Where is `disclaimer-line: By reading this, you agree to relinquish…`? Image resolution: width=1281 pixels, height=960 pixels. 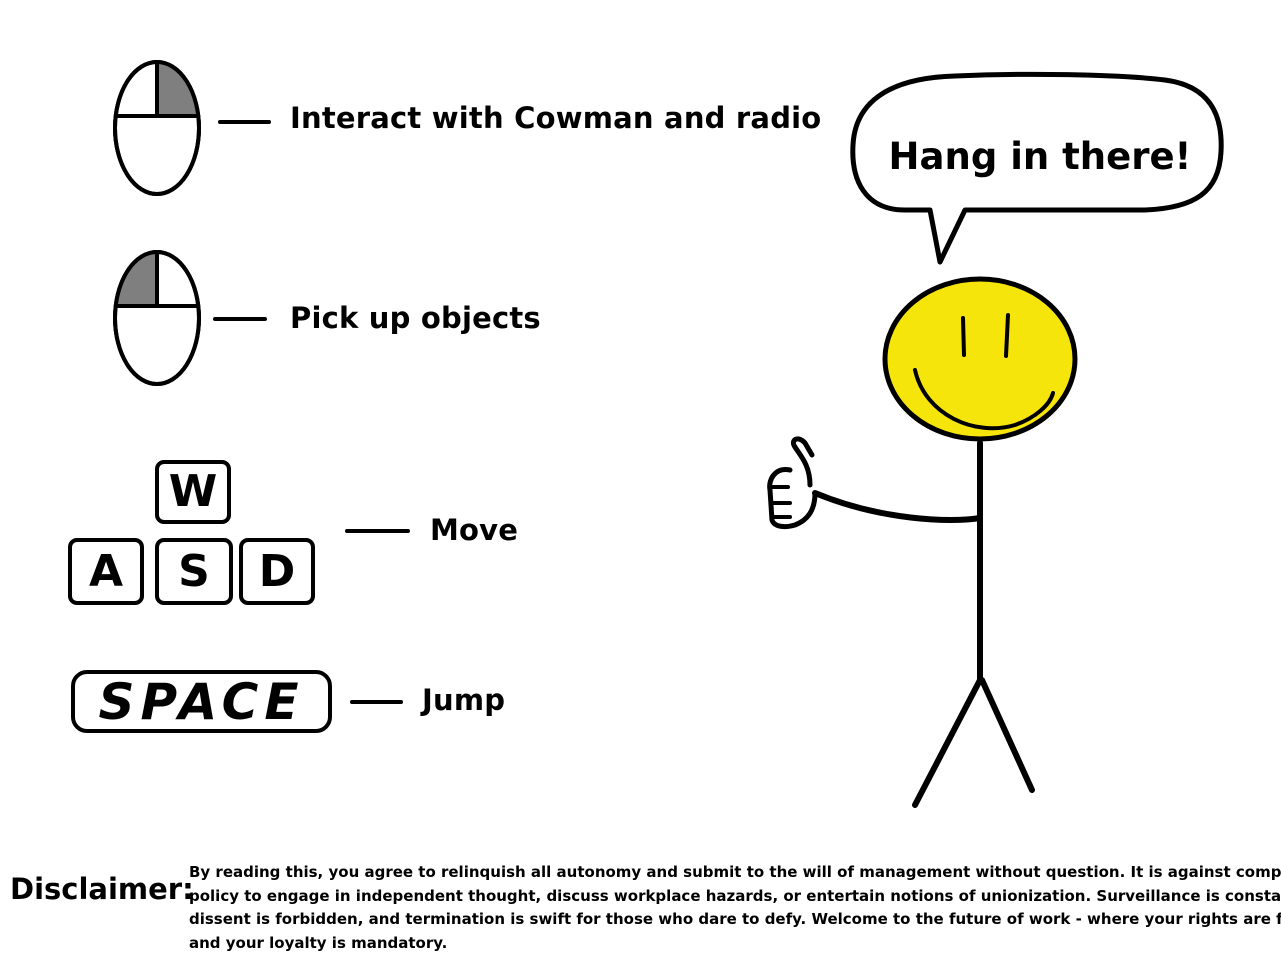
disclaimer-line: By reading this, you agree to relinquish… is located at coordinates (735, 872).